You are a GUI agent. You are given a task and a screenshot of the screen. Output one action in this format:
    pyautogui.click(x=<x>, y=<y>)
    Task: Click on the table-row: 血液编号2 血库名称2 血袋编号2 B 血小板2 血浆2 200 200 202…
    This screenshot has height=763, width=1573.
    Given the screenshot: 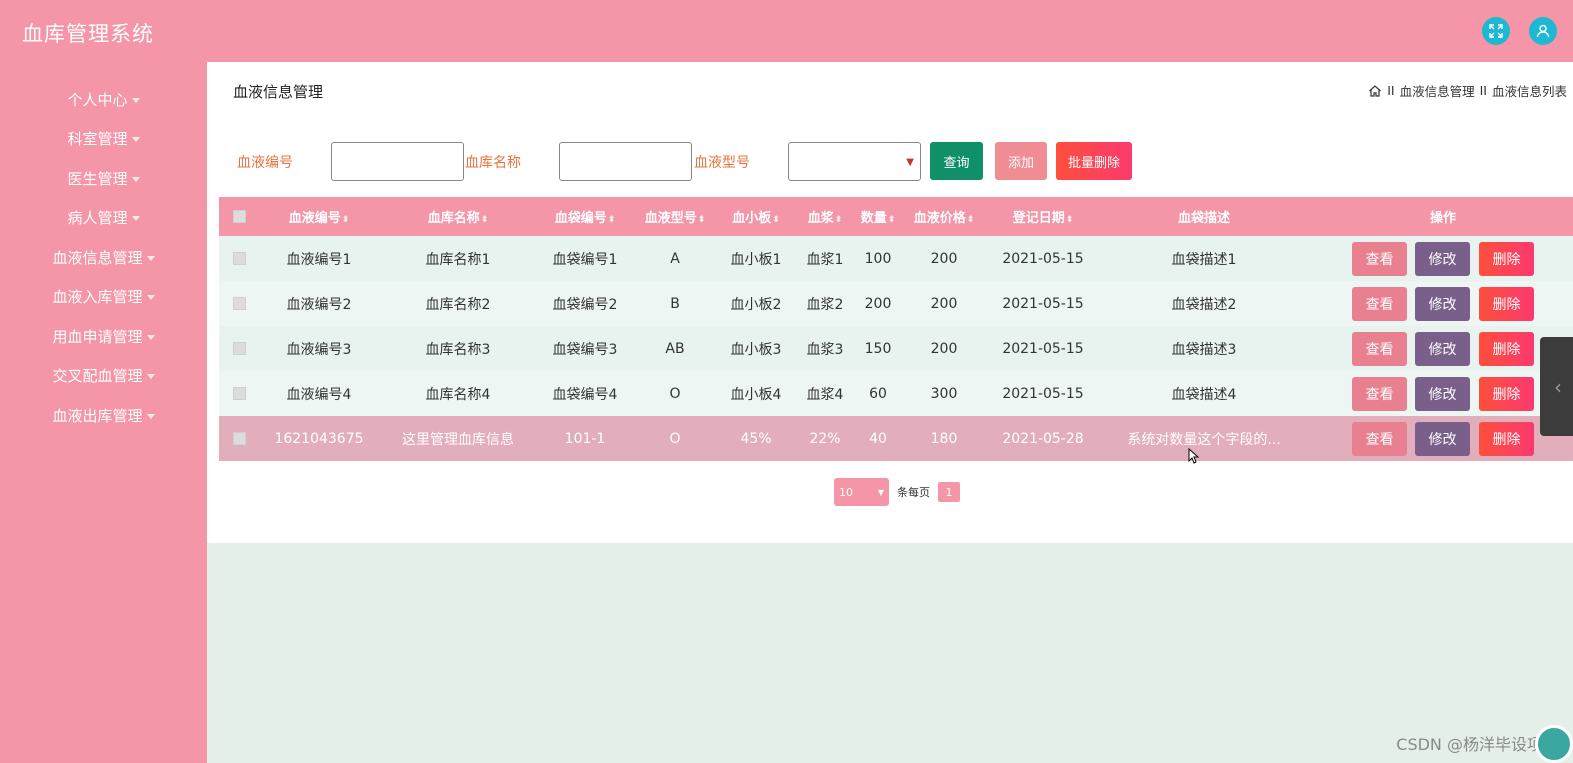 What is the action you would take?
    pyautogui.click(x=896, y=303)
    